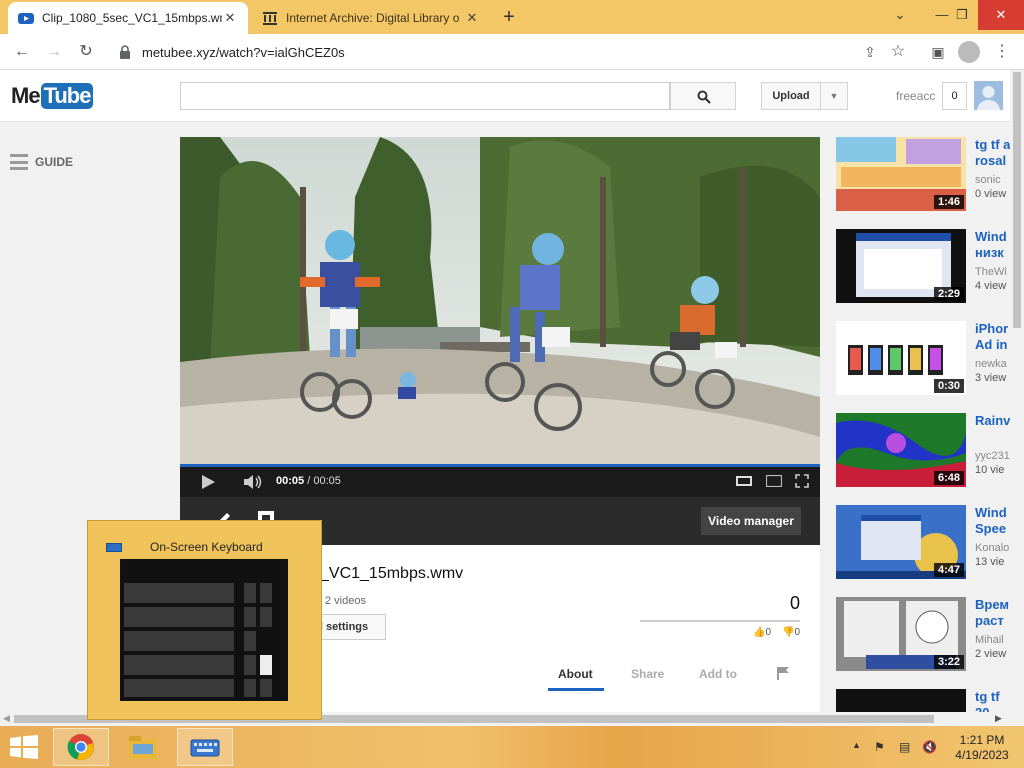  I want to click on tab-internet-archive: Internet Archive: Digital Library o ✕, so click(371, 18).